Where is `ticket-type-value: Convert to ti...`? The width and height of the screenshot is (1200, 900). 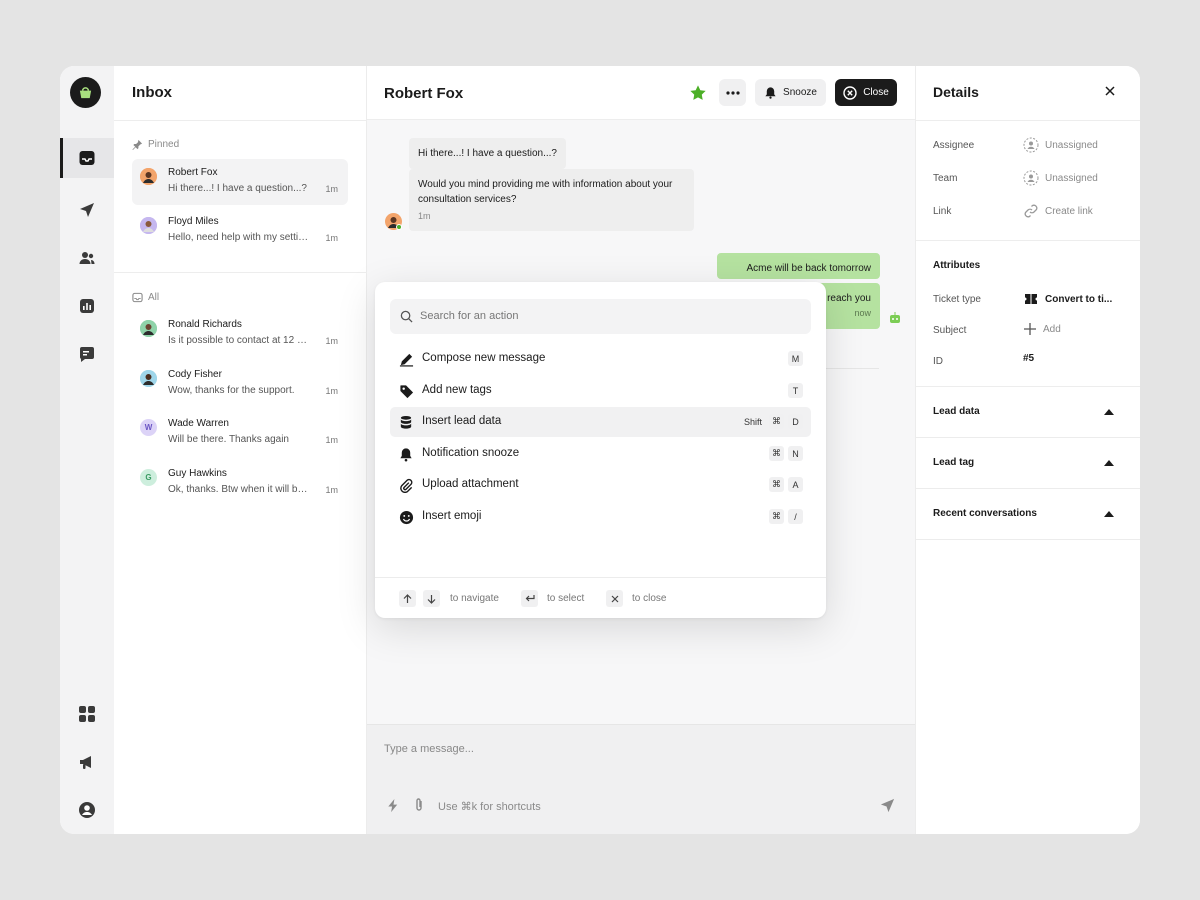
ticket-type-value: Convert to ti... is located at coordinates (1067, 299).